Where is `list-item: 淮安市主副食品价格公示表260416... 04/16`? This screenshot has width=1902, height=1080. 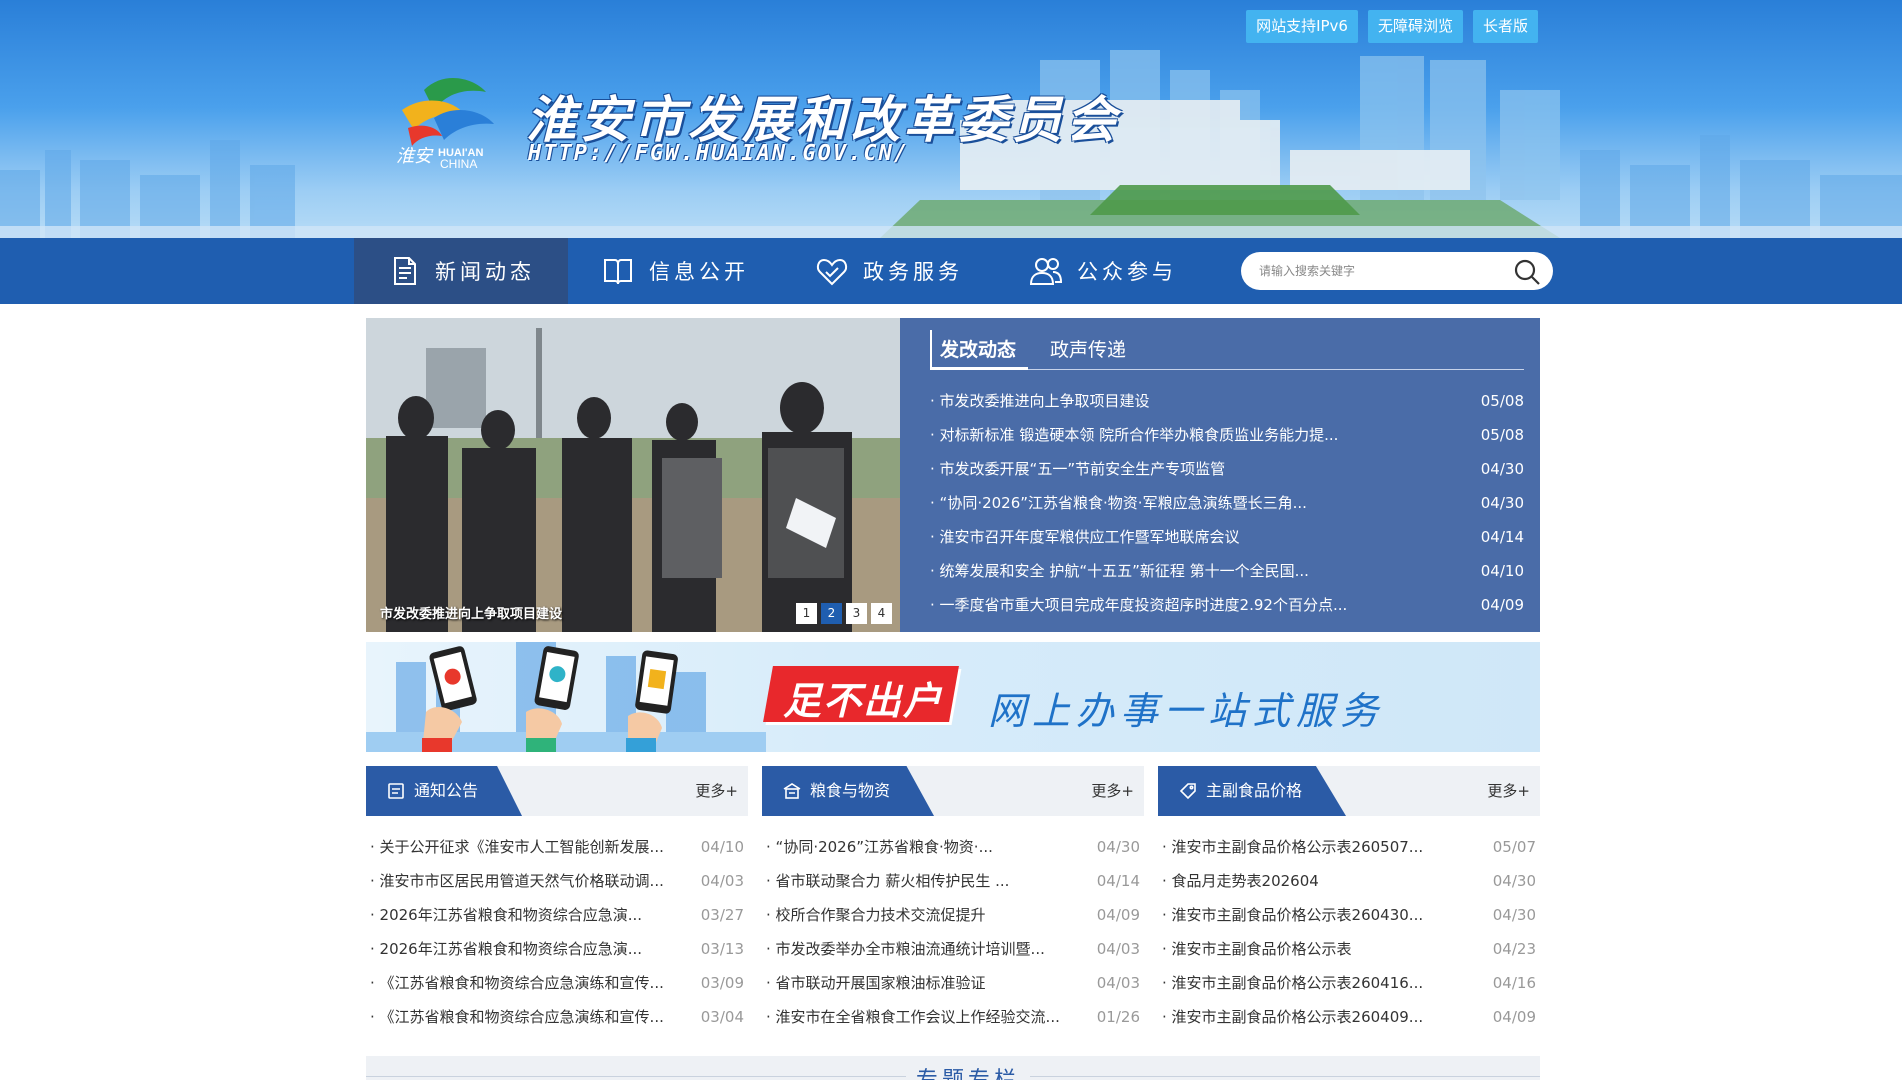
list-item: 淮安市主副食品价格公示表260416... 04/16 is located at coordinates (1349, 983).